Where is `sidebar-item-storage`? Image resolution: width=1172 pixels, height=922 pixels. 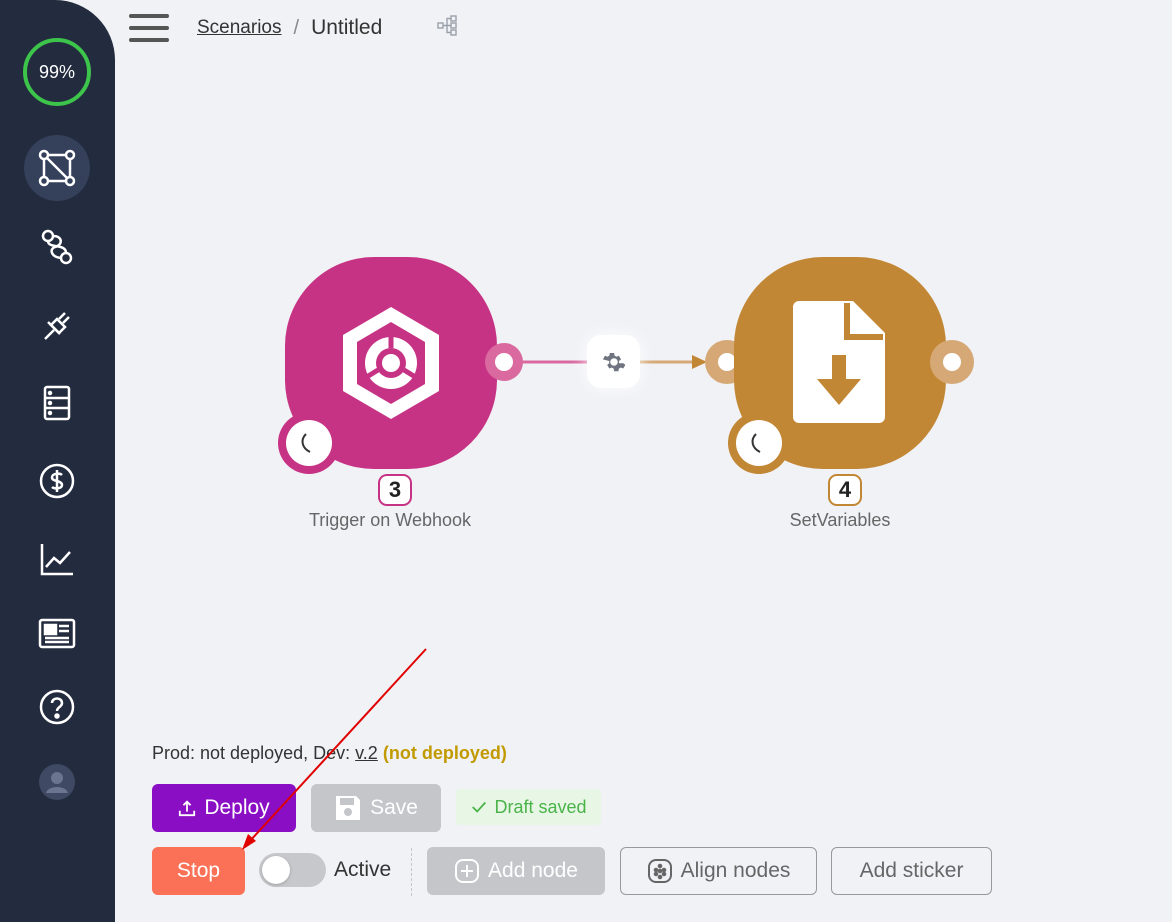
sidebar-item-storage is located at coordinates (57, 403).